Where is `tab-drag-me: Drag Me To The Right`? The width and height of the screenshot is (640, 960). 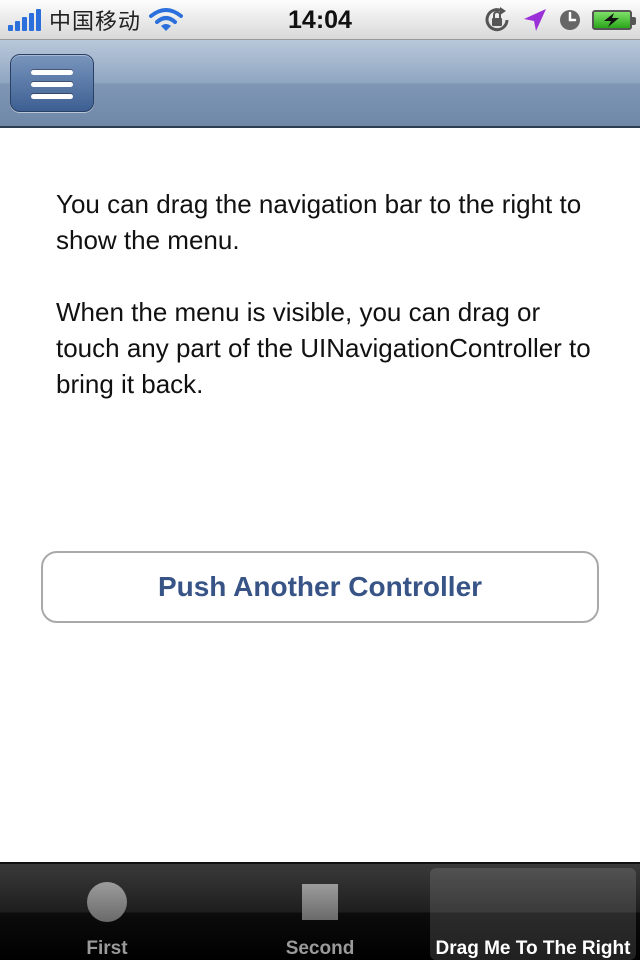
tab-drag-me: Drag Me To The Right is located at coordinates (533, 914).